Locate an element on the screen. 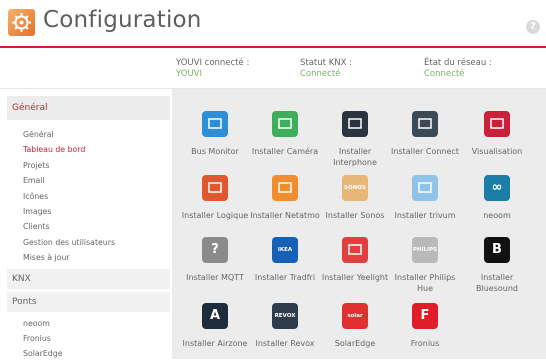 The height and width of the screenshot is (362, 546). app-tile-label: Installer Connect is located at coordinates (425, 151).